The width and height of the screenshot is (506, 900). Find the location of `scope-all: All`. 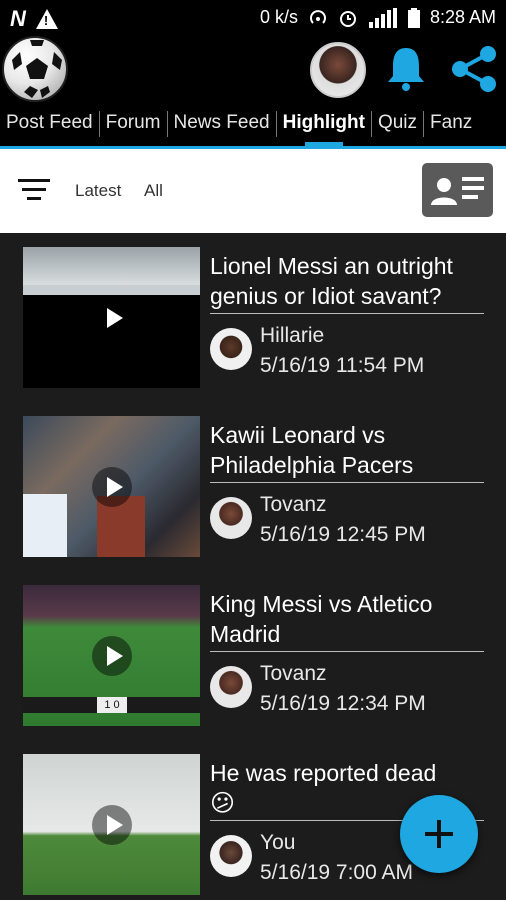

scope-all: All is located at coordinates (153, 191).